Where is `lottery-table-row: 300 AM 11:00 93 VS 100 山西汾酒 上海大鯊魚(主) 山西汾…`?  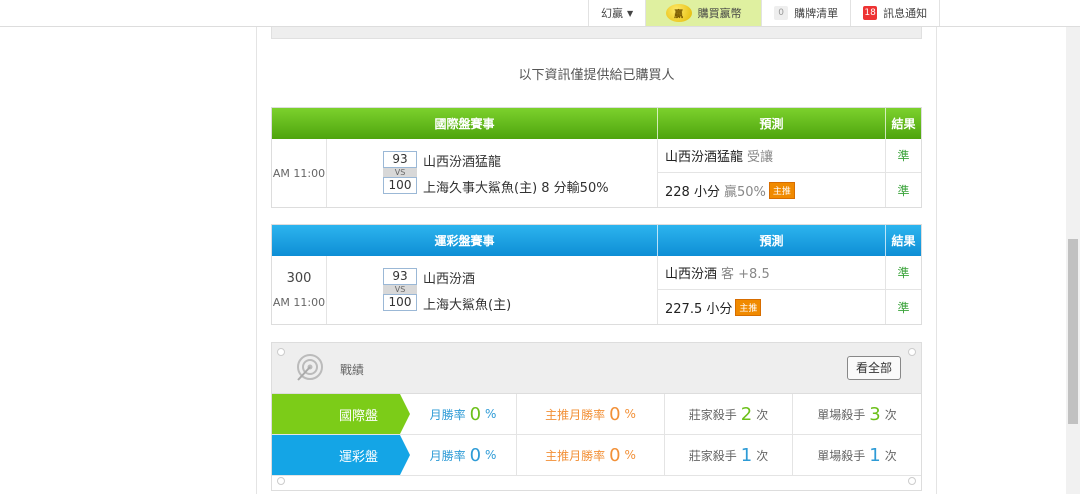 lottery-table-row: 300 AM 11:00 93 VS 100 山西汾酒 上海大鯊魚(主) 山西汾… is located at coordinates (596, 290).